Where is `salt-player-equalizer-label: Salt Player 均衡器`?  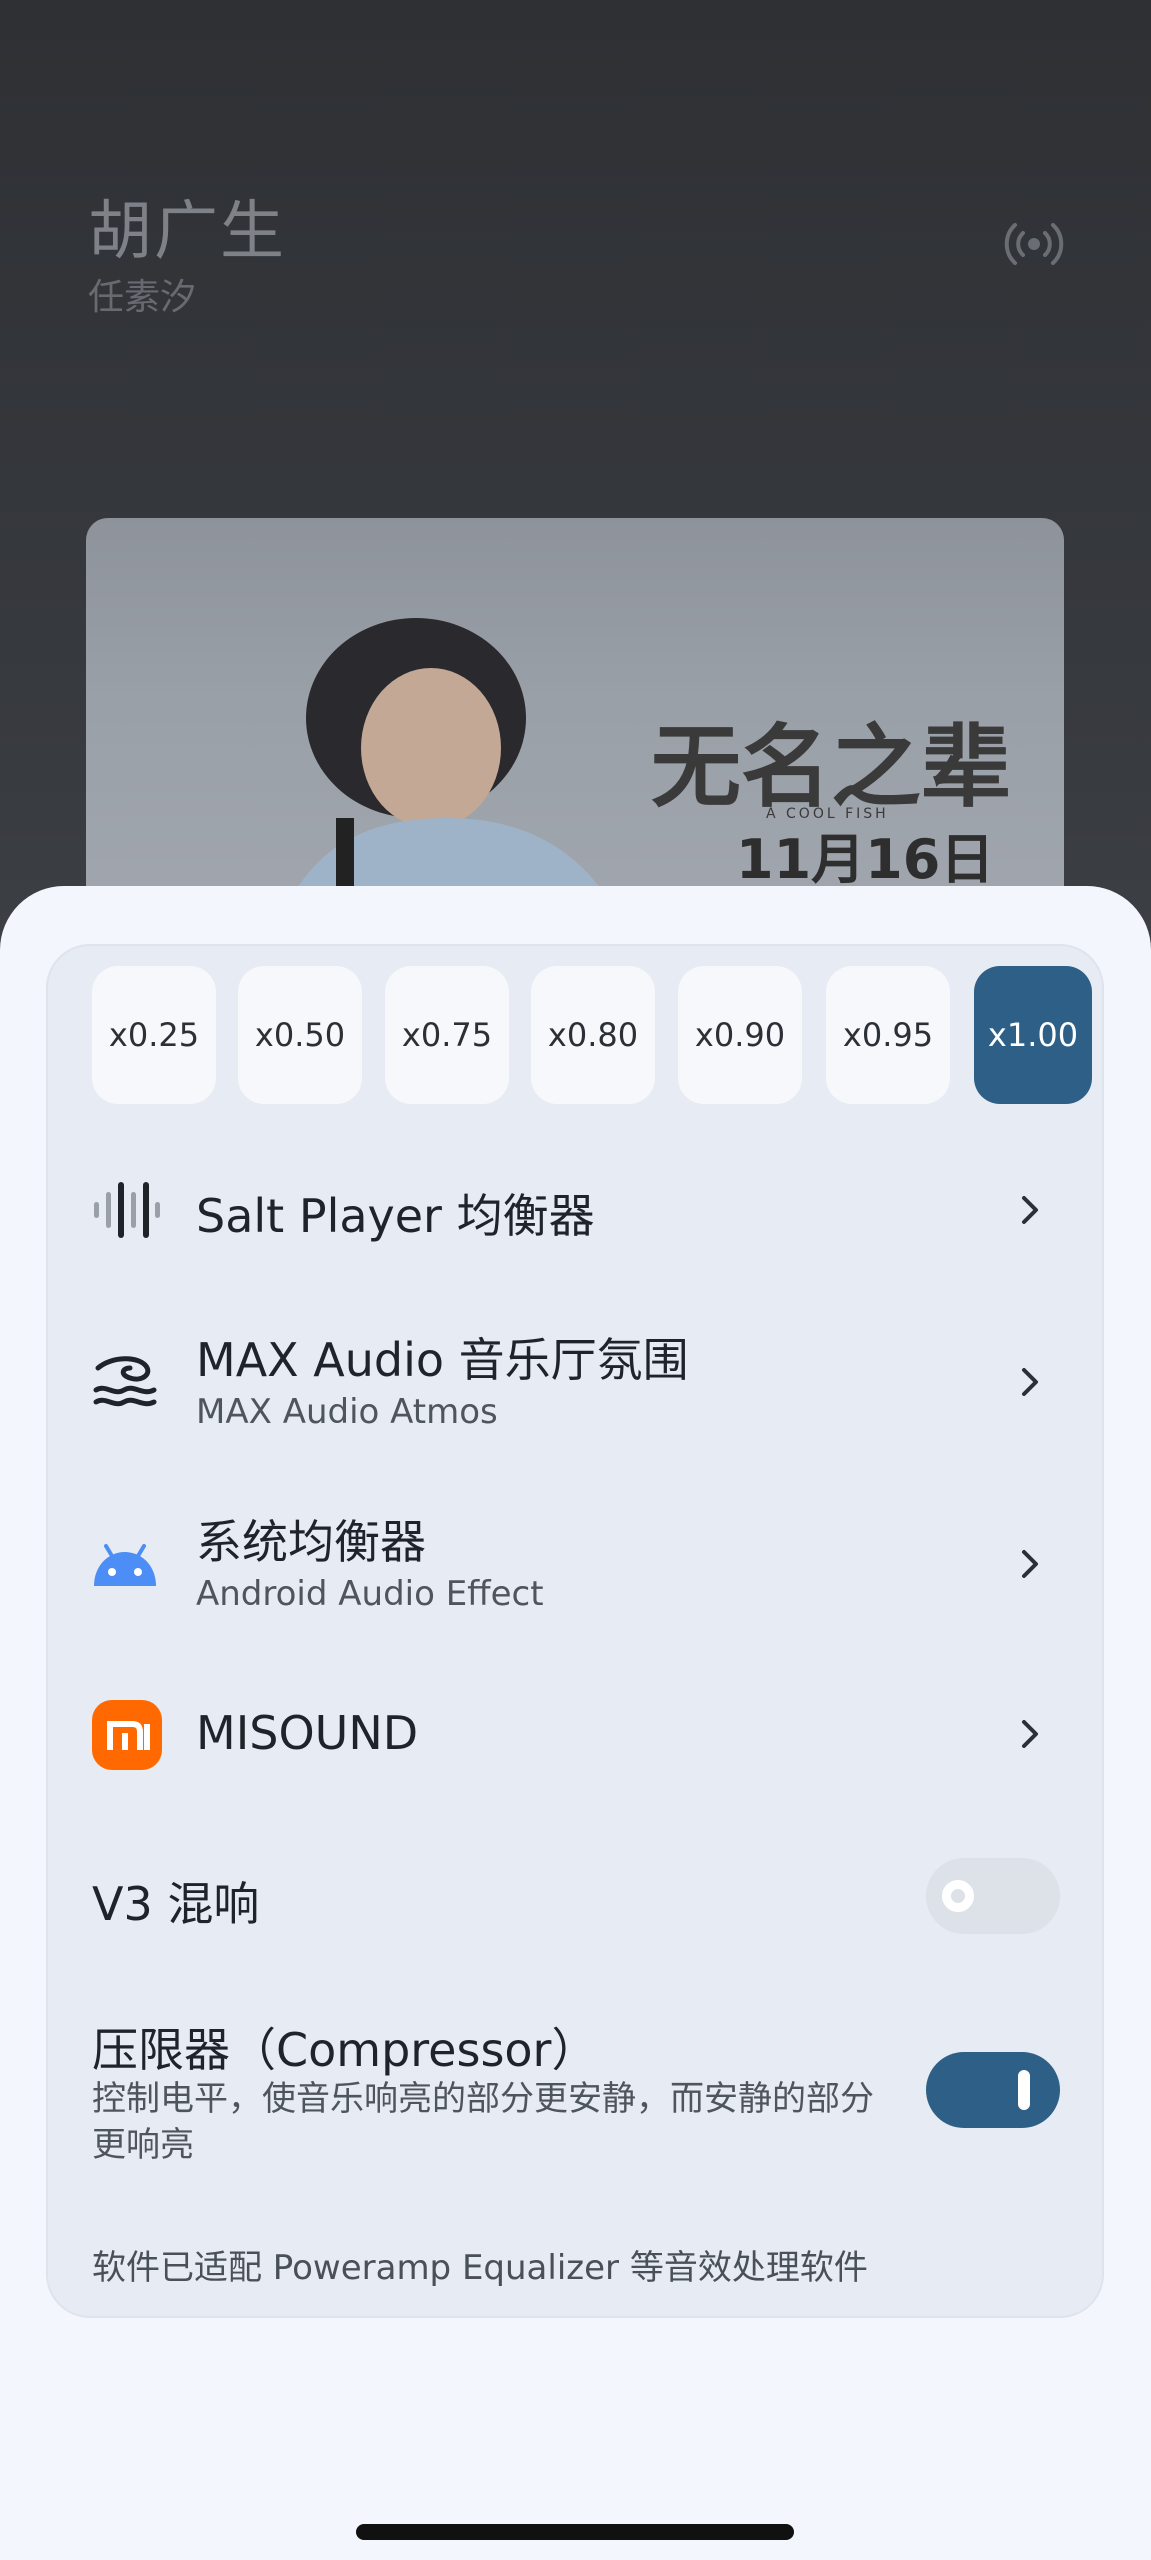 salt-player-equalizer-label: Salt Player 均衡器 is located at coordinates (395, 1216).